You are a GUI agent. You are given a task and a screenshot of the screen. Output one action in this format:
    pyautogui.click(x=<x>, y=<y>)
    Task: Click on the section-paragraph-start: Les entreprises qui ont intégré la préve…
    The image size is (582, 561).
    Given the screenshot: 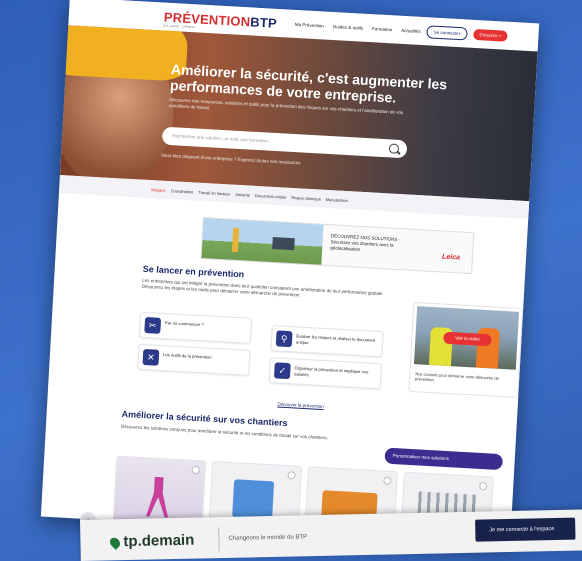 What is the action you would take?
    pyautogui.click(x=262, y=287)
    